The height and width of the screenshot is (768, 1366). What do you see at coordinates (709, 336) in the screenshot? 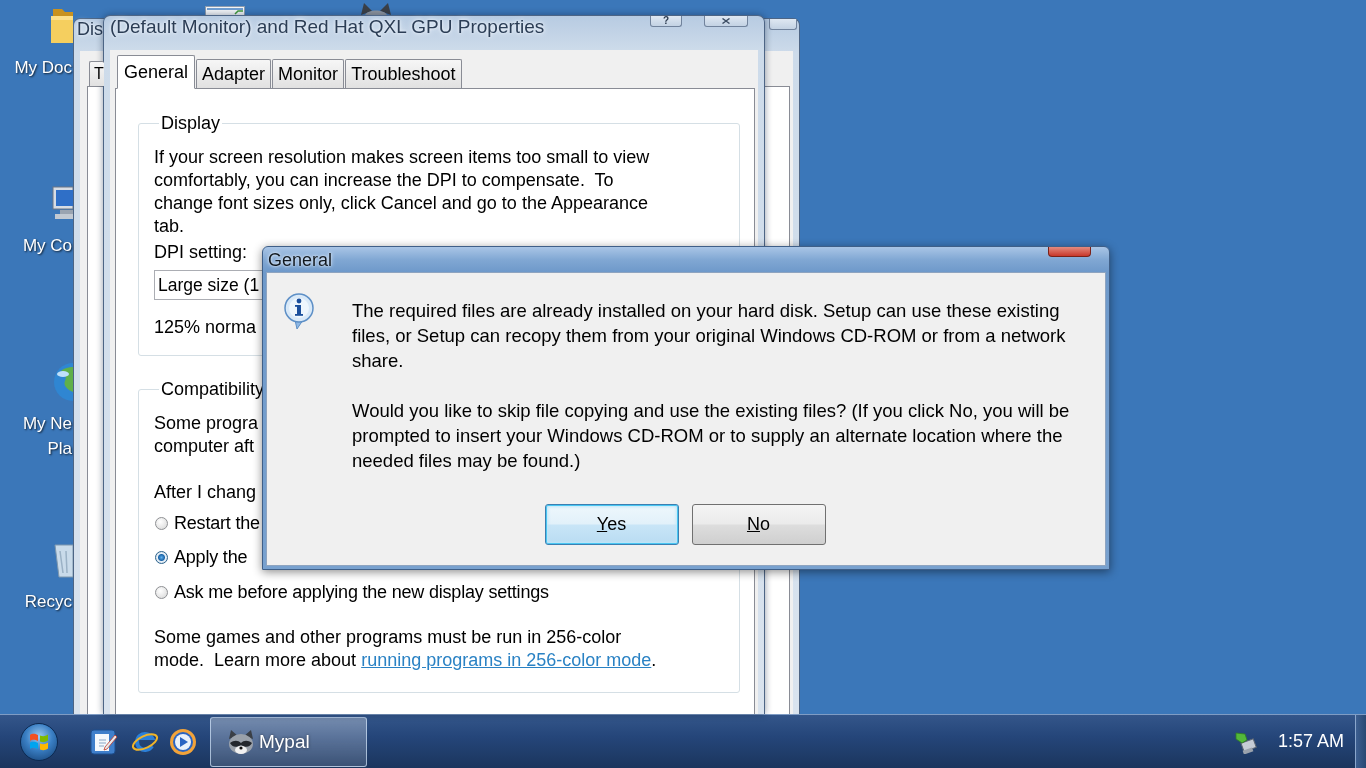
I see `message-text: The required files are already installed on your hard disk. Setup can use these existing files, or Setup can recopy them from your original Windows CD-ROM or from a network share.` at bounding box center [709, 336].